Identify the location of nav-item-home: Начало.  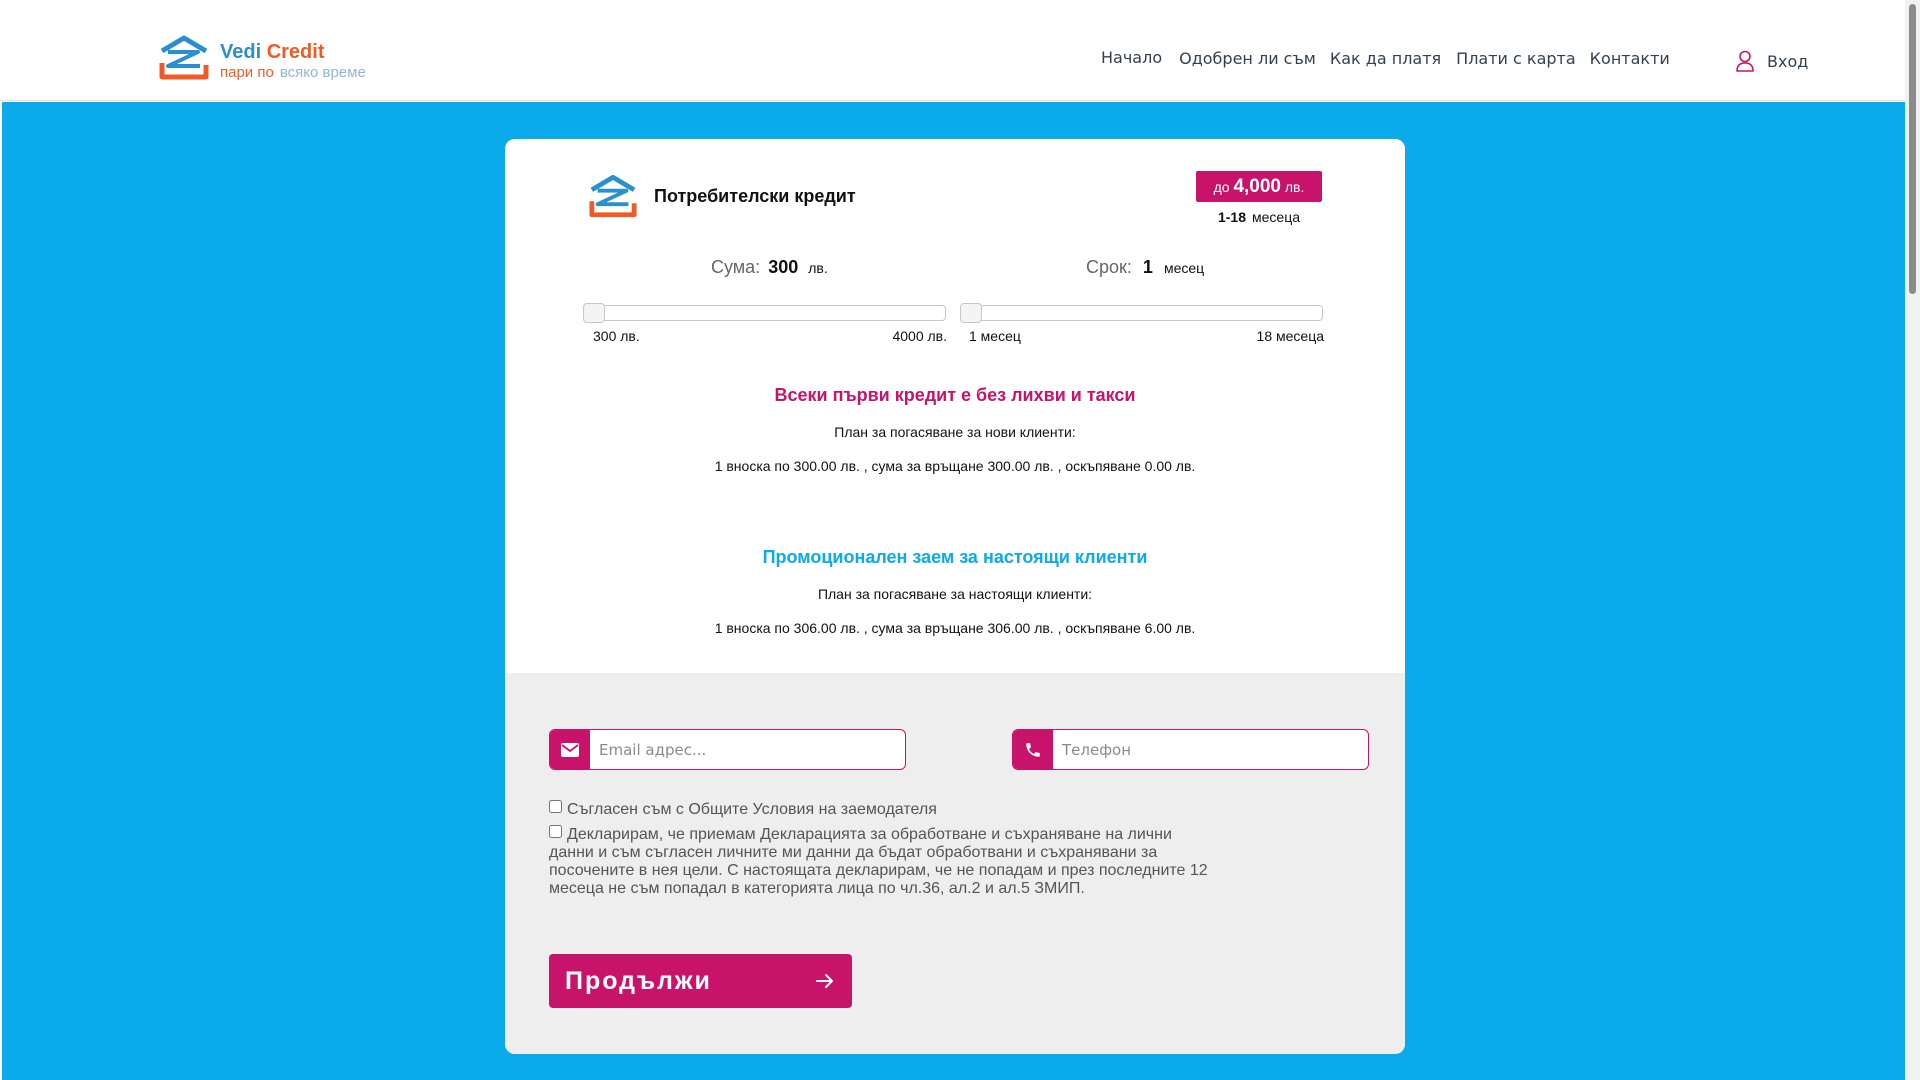
(1131, 58).